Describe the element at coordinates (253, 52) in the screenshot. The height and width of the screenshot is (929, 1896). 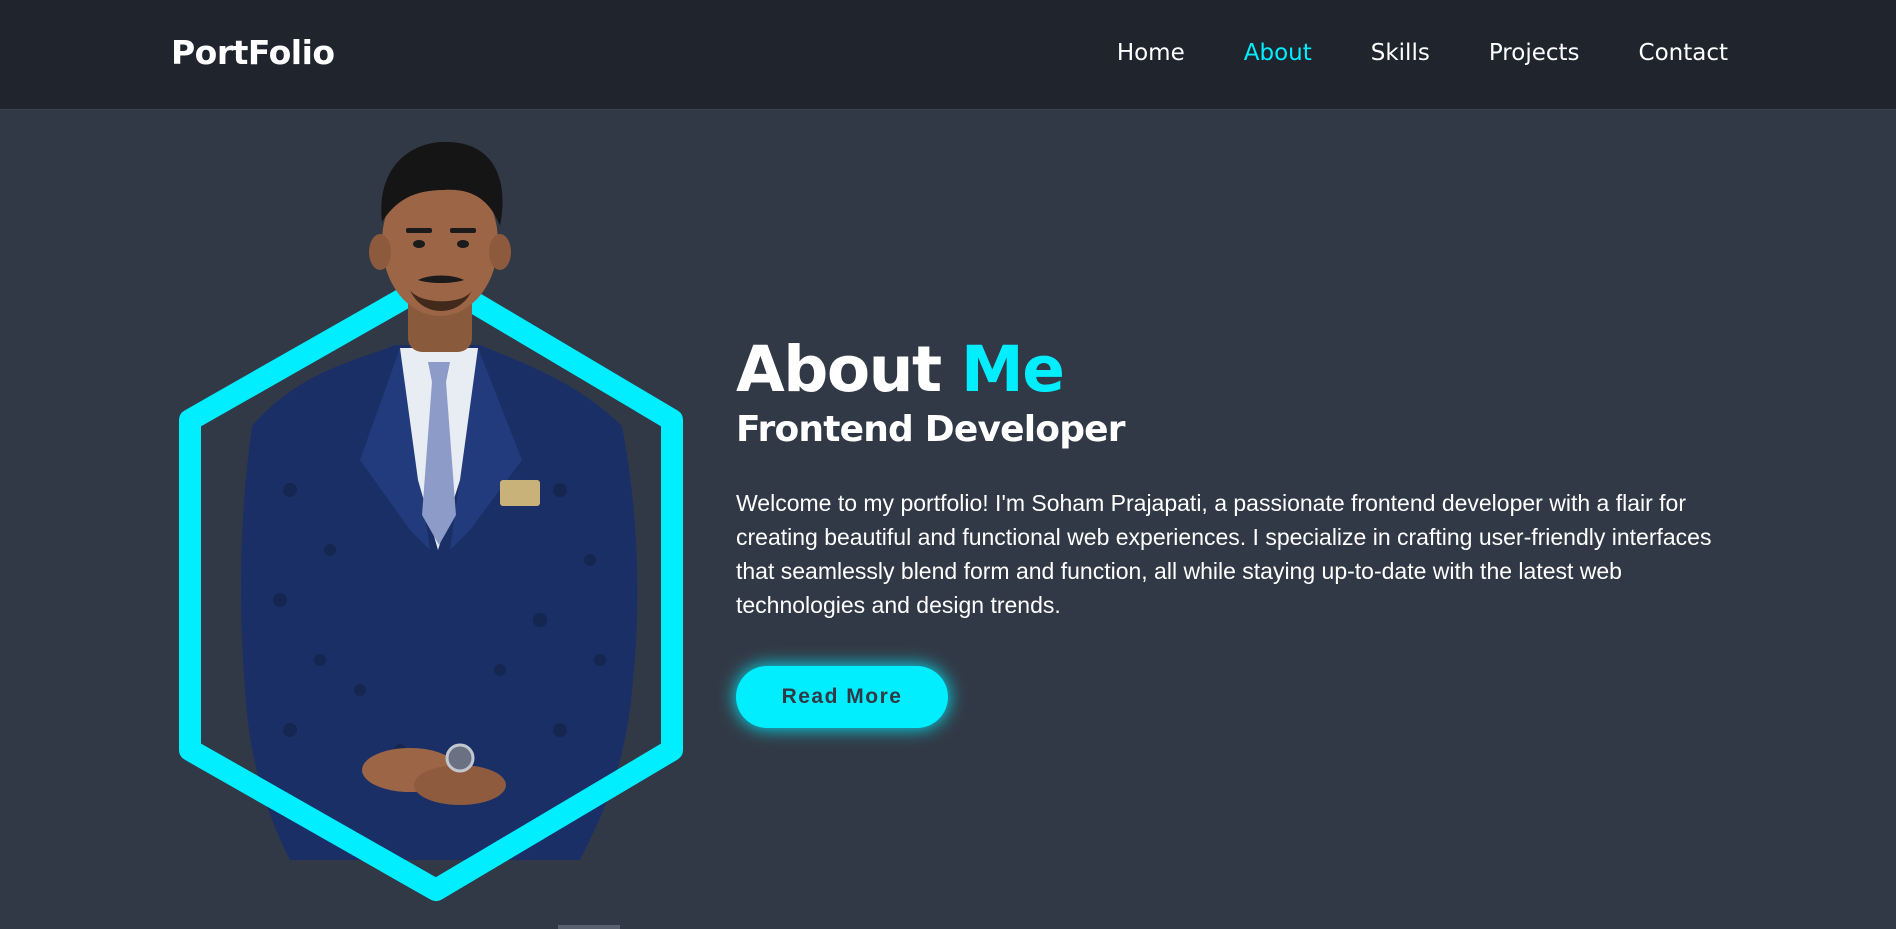
I see `logo: PortFolio` at that location.